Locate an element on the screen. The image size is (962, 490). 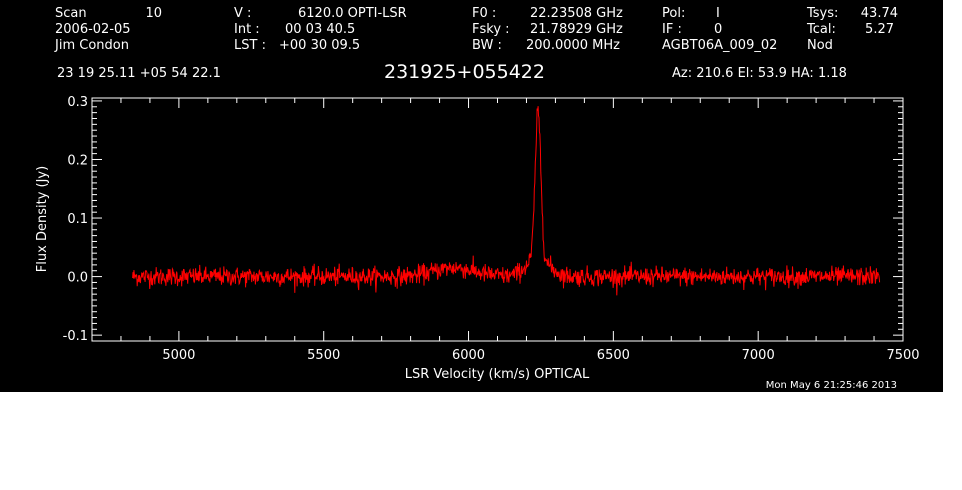
x-axis-title: LSR Velocity (km/s) OPTICAL is located at coordinates (497, 374).